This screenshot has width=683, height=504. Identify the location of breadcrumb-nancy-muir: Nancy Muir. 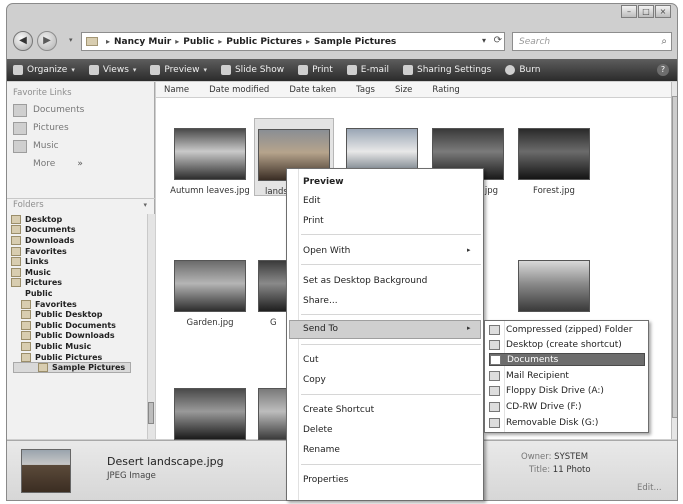
(142, 42).